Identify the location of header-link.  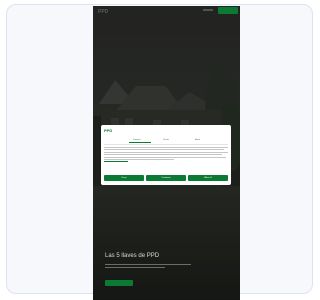
(208, 10).